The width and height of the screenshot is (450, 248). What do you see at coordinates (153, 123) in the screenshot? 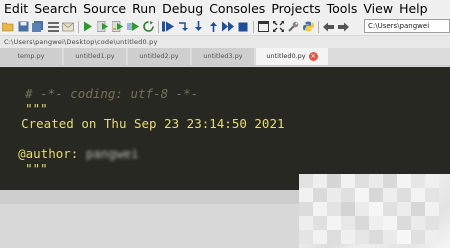
I see `docstring-created: Created on Thu Sep 23 23:14:50 2021` at bounding box center [153, 123].